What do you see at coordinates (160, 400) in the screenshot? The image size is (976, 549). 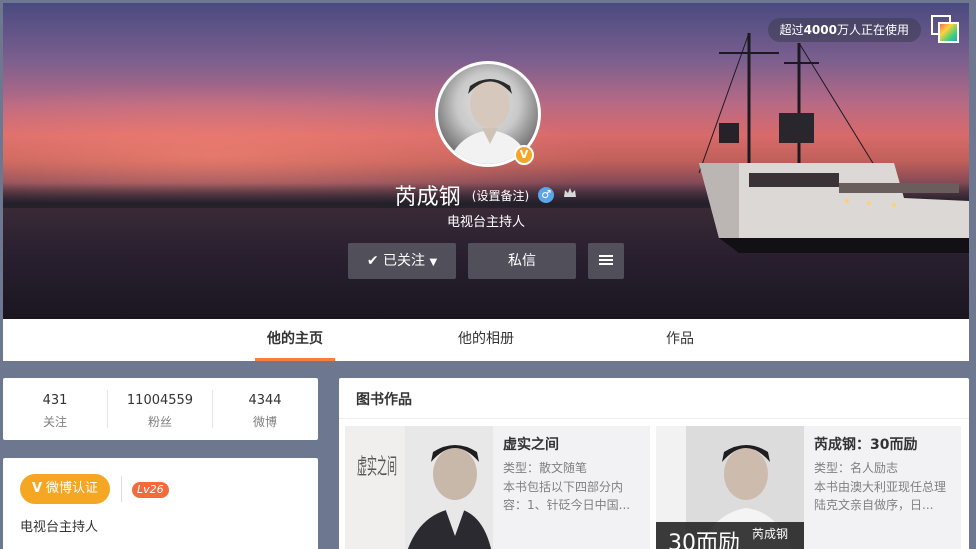 I see `stat-followers-count: 11004559` at bounding box center [160, 400].